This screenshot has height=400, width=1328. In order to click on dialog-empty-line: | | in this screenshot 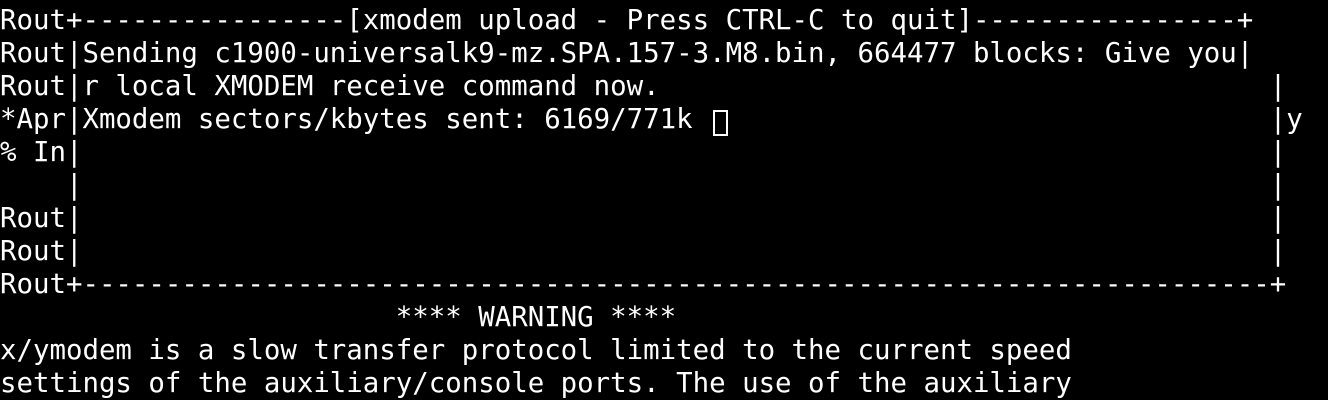, I will do `click(643, 185)`.